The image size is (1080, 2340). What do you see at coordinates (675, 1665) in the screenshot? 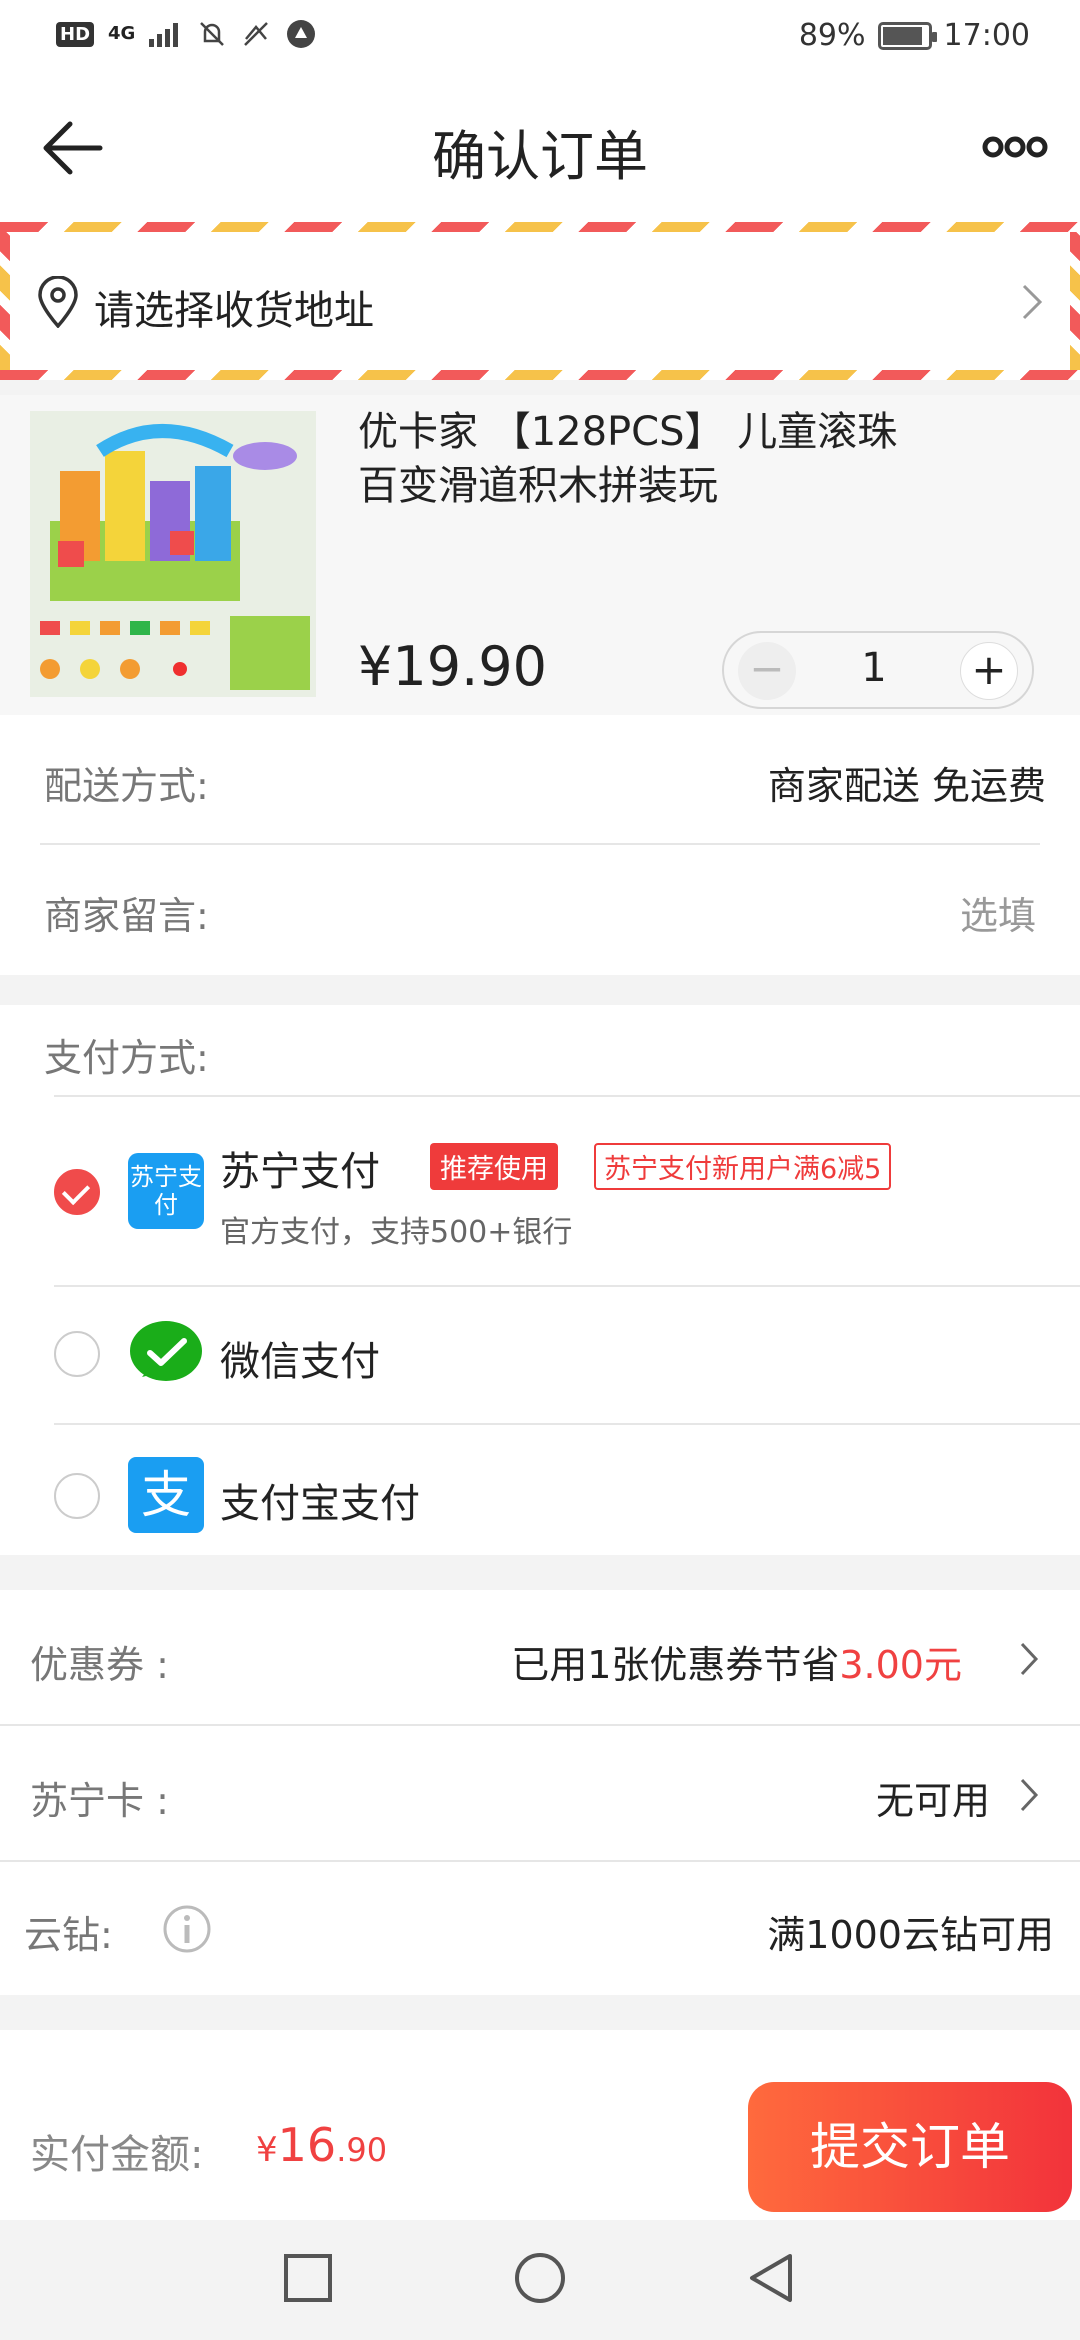
I see `coupon-text: 已用1张优惠券节省` at bounding box center [675, 1665].